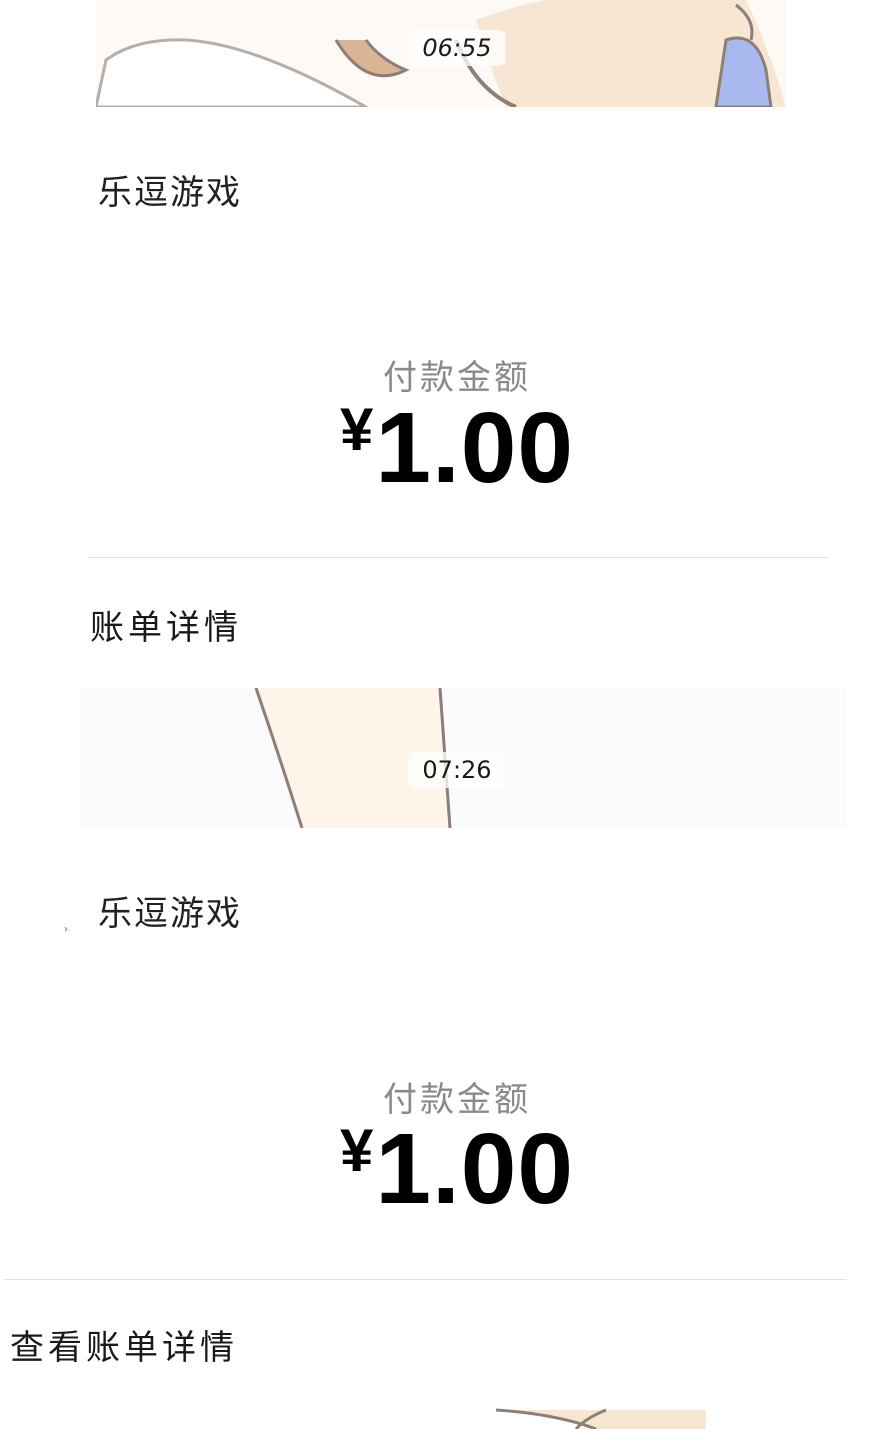 The image size is (884, 1429). What do you see at coordinates (457, 48) in the screenshot?
I see `message-timestamp: 06:55` at bounding box center [457, 48].